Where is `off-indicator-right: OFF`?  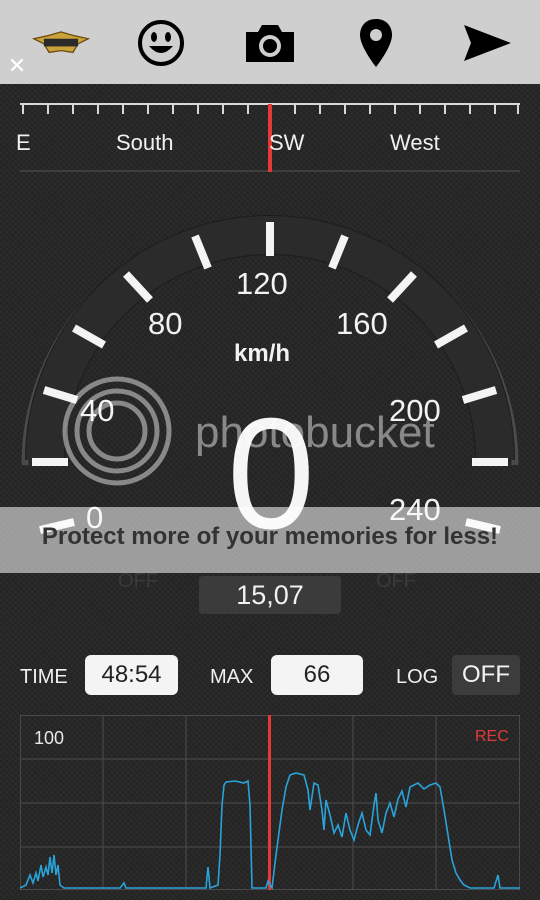
off-indicator-right: OFF is located at coordinates (396, 581).